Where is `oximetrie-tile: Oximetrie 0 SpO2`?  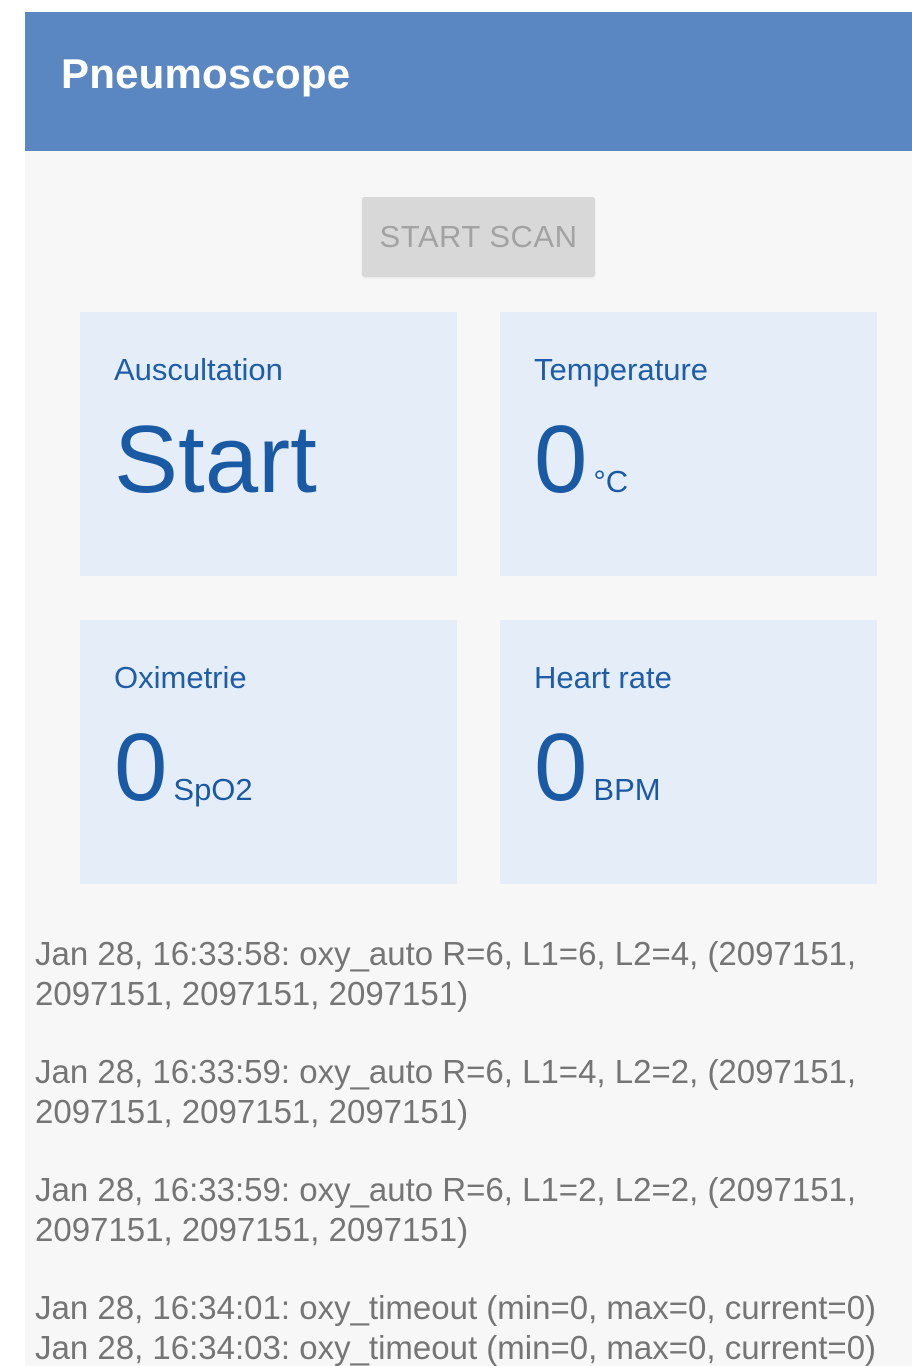
oximetrie-tile: Oximetrie 0 SpO2 is located at coordinates (268, 752).